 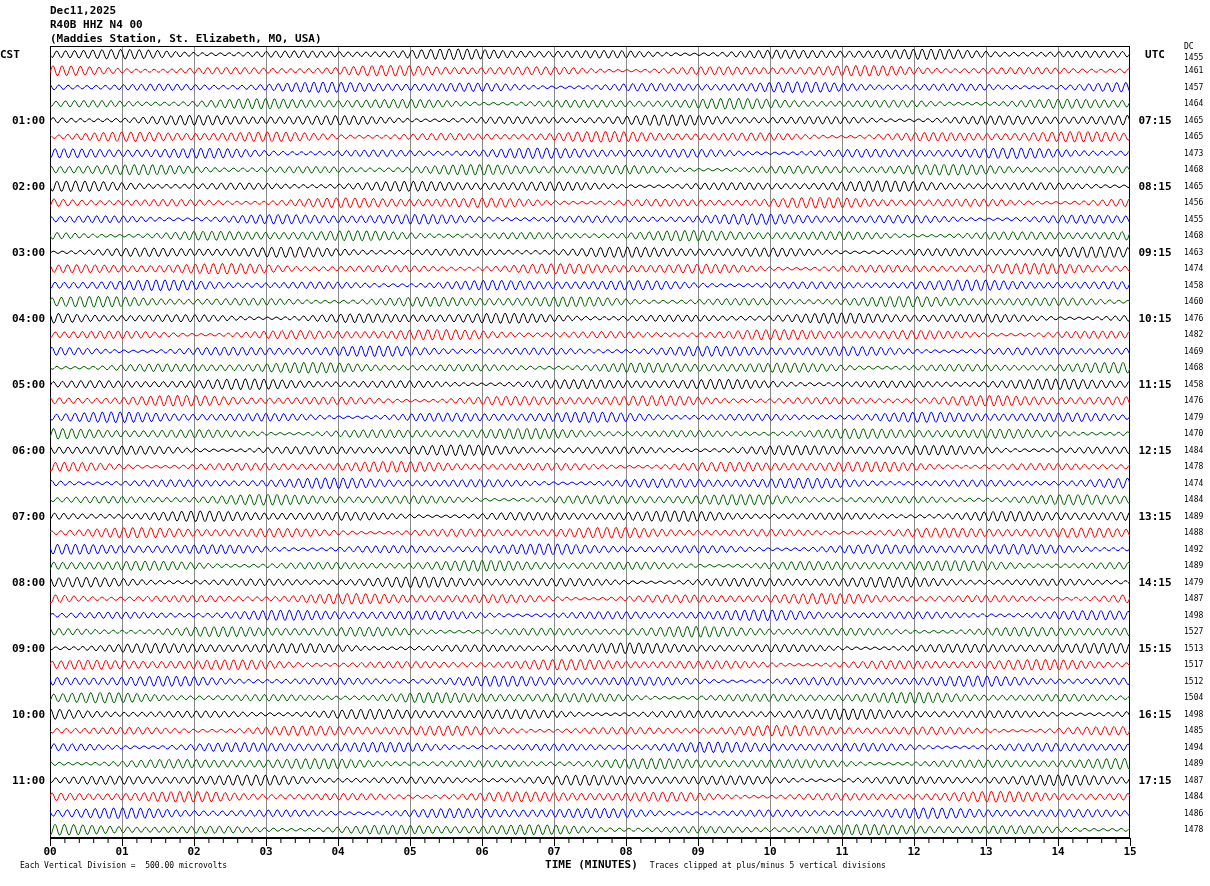 What do you see at coordinates (29, 582) in the screenshot?
I see `hour-label: 08:00` at bounding box center [29, 582].